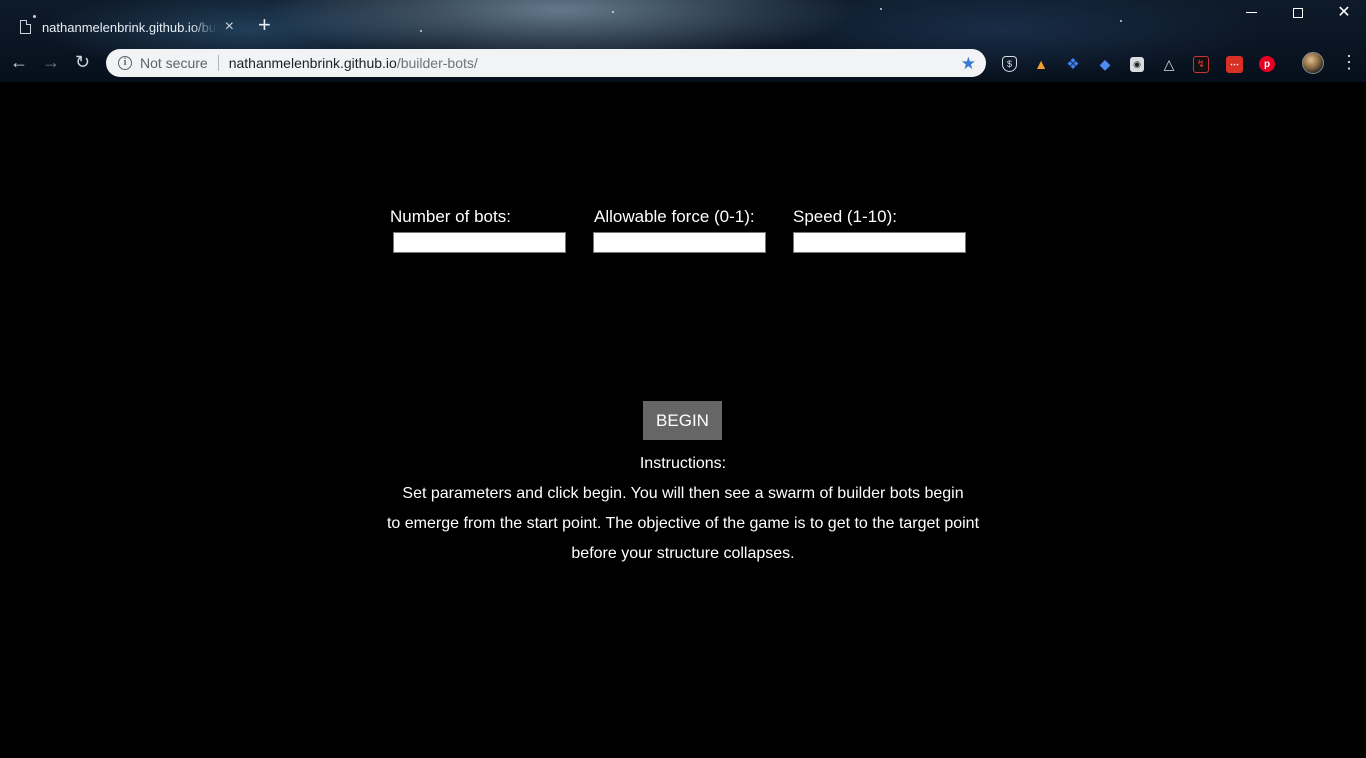  Describe the element at coordinates (1137, 64) in the screenshot. I see `key-extension-icon: ◉` at that location.